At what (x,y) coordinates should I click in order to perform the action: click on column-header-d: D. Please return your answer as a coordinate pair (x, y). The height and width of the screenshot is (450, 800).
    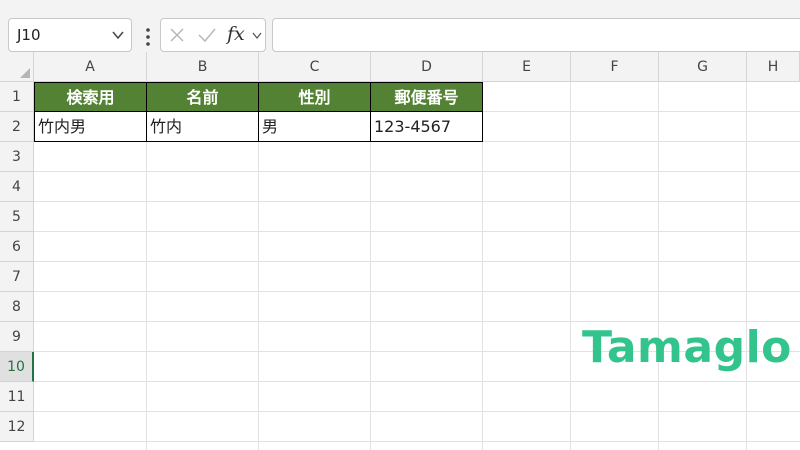
    Looking at the image, I should click on (427, 67).